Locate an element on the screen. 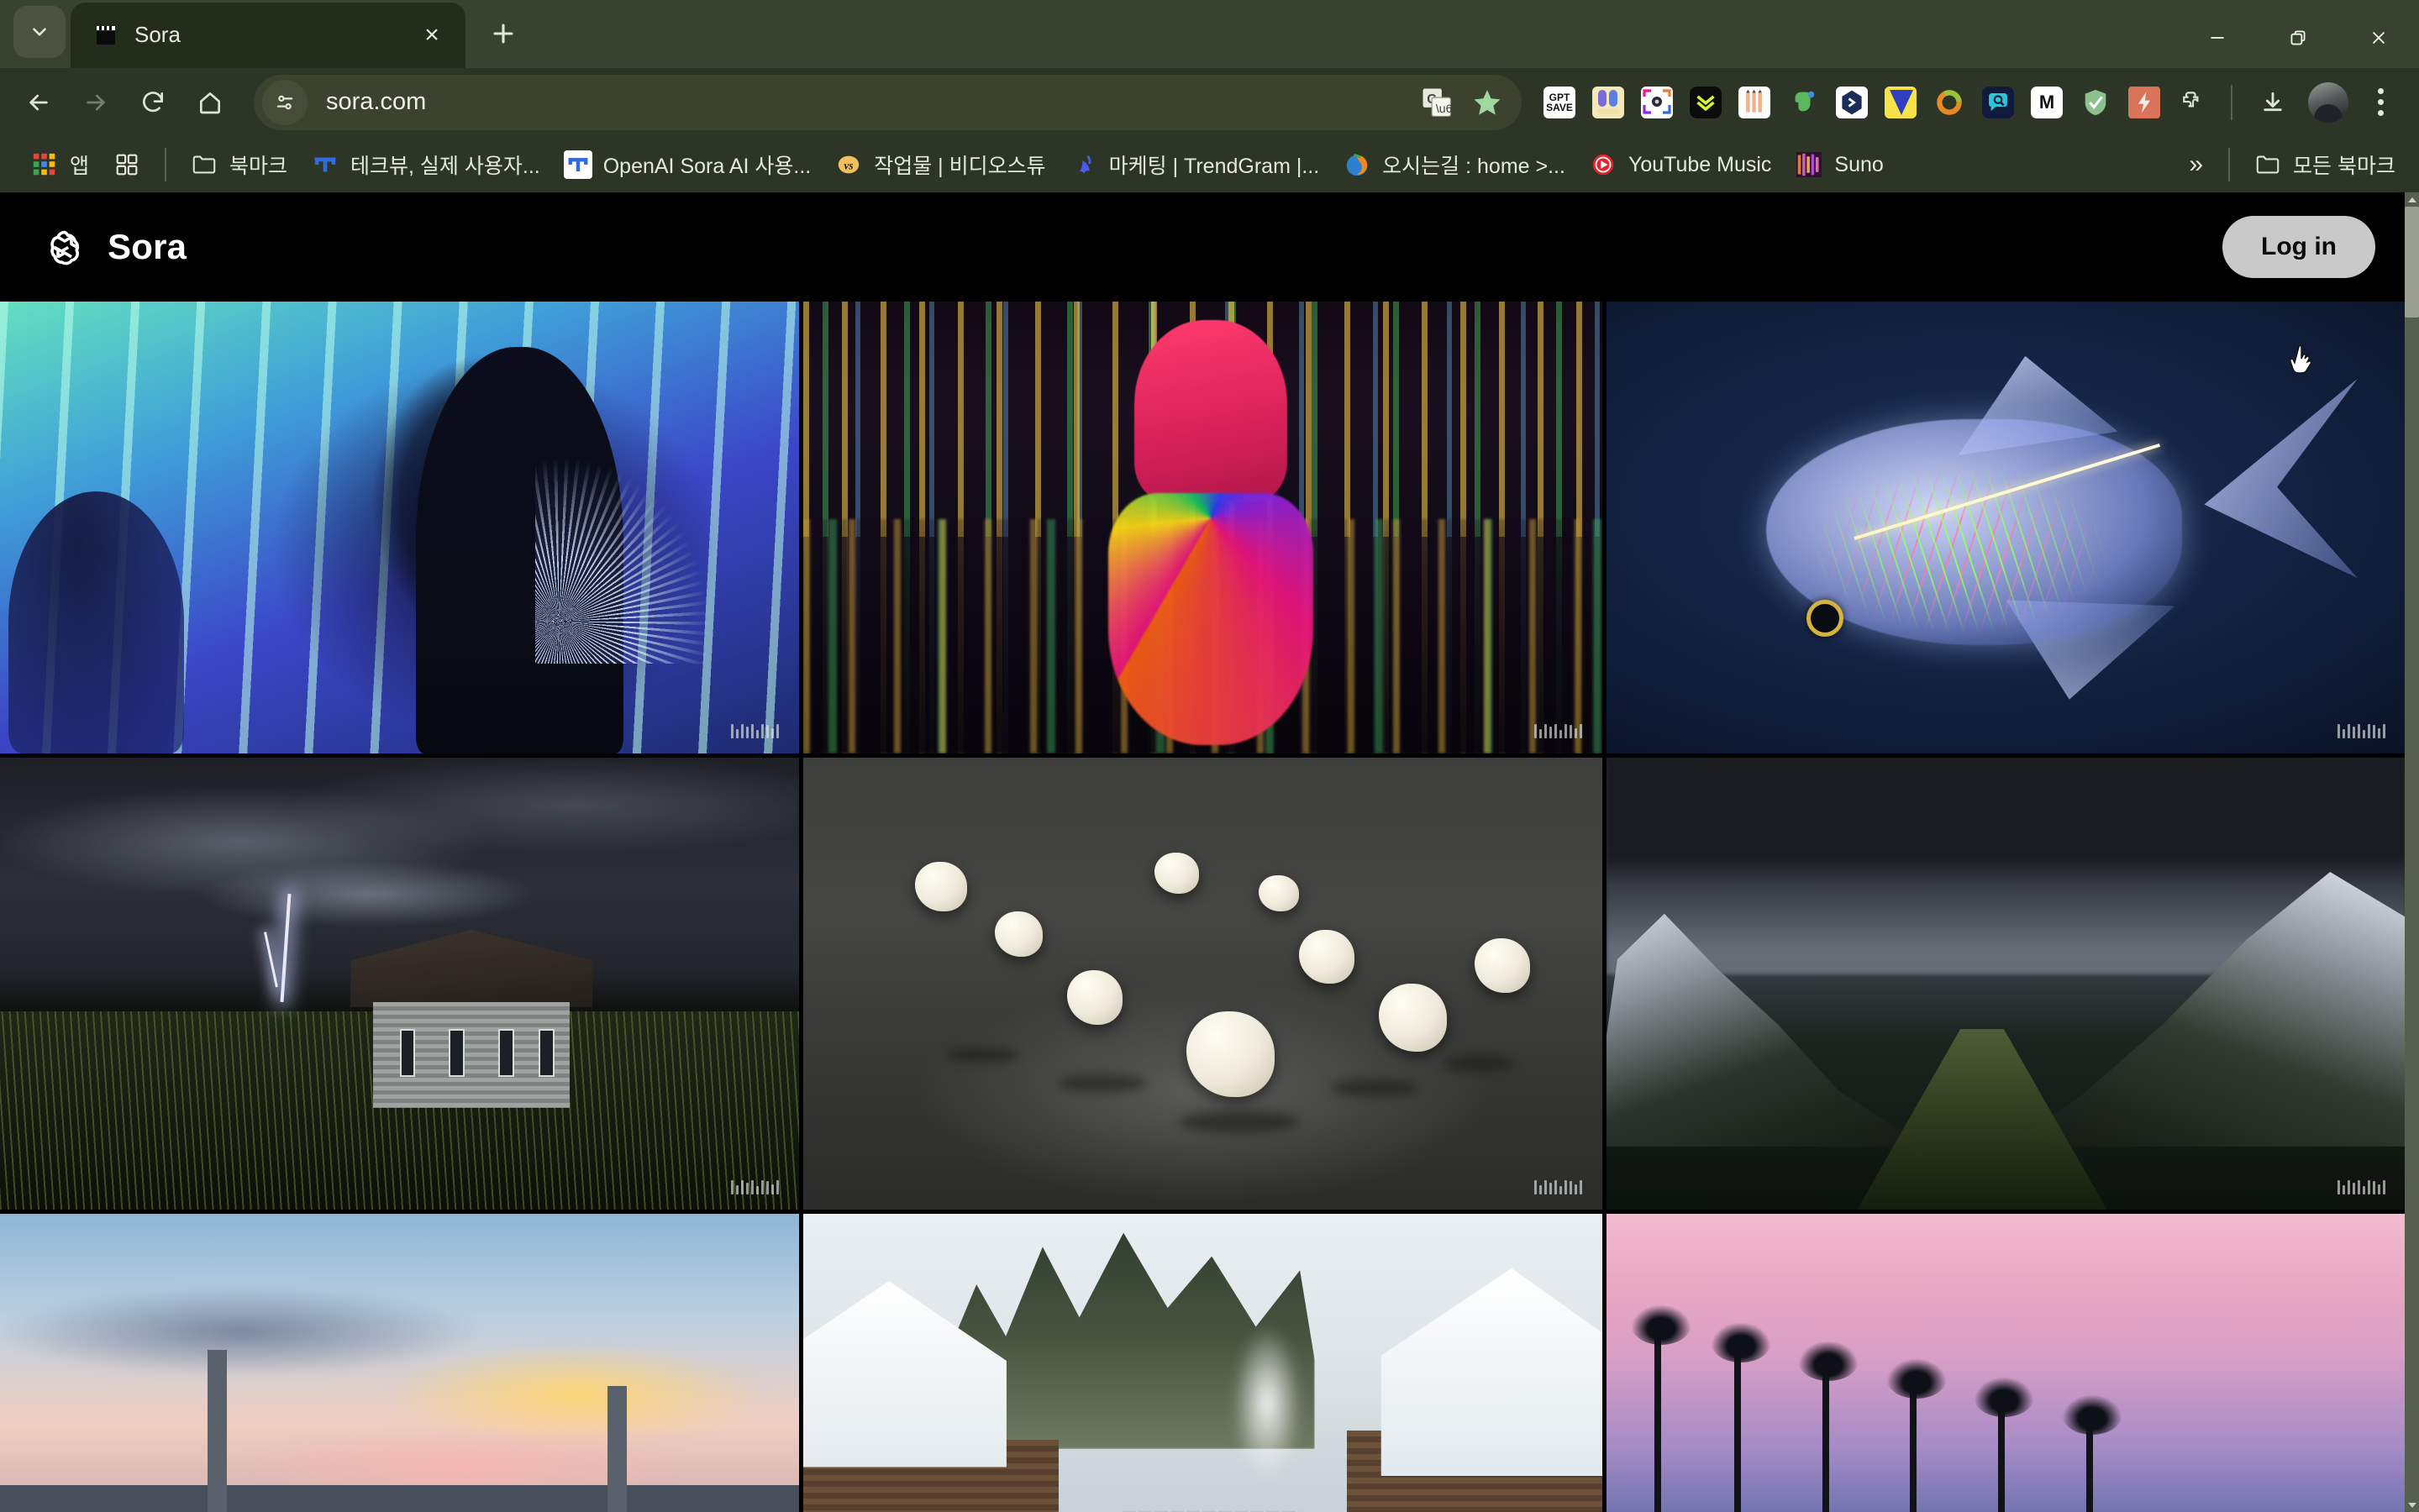 This screenshot has width=2419, height=1512. back-button is located at coordinates (39, 102).